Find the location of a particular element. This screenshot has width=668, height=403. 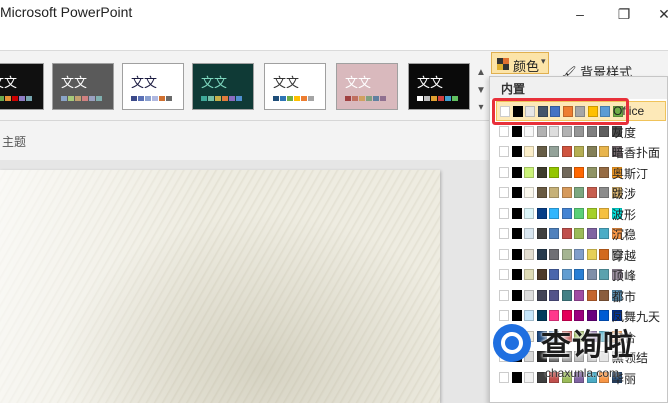

color-scheme-item: 沉稳 is located at coordinates (581, 234).